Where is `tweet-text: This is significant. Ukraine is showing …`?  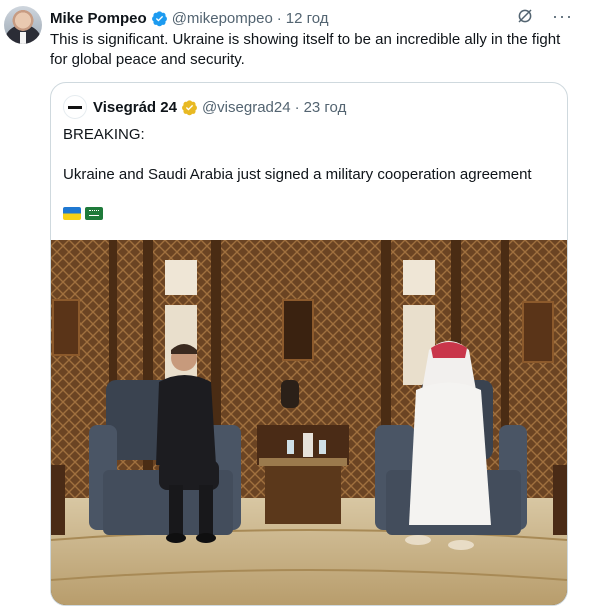
tweet-text: This is significant. Ukraine is showing … is located at coordinates (305, 49).